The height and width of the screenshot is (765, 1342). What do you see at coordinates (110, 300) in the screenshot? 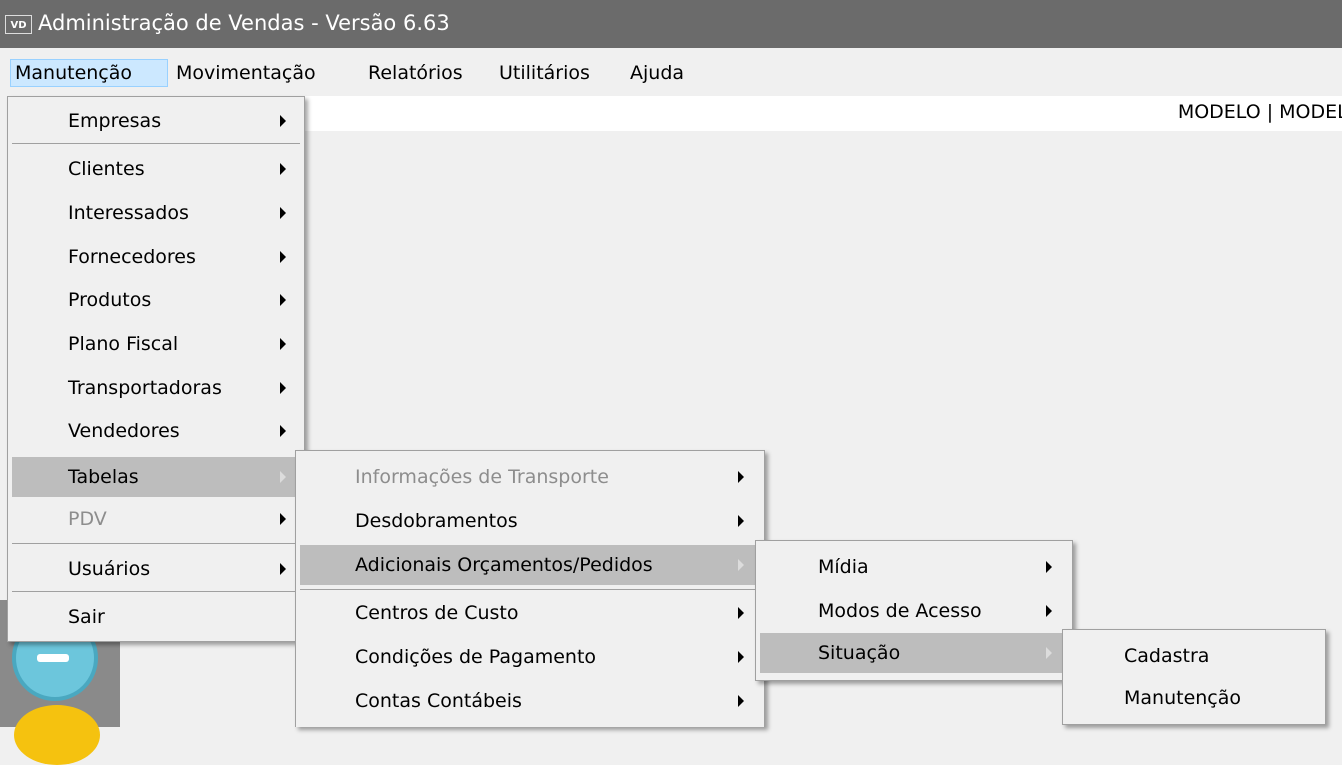
I see `menu-item-label: Produtos` at bounding box center [110, 300].